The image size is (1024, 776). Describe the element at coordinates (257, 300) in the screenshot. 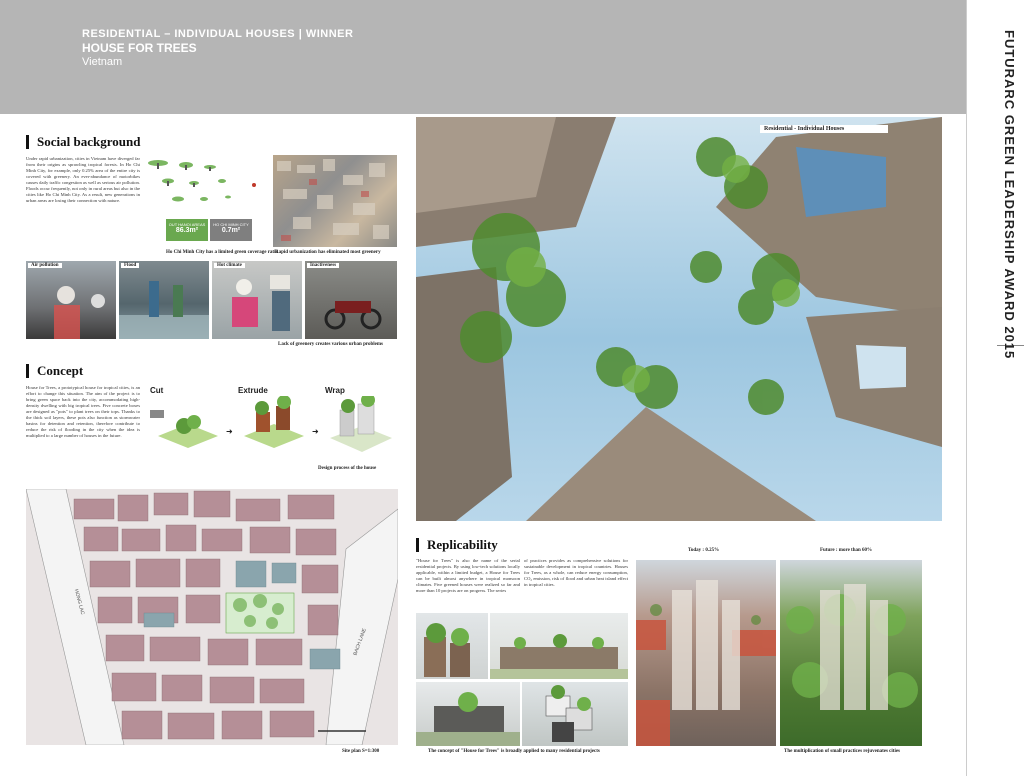

I see `photo-hot-climate: Hot climate` at that location.